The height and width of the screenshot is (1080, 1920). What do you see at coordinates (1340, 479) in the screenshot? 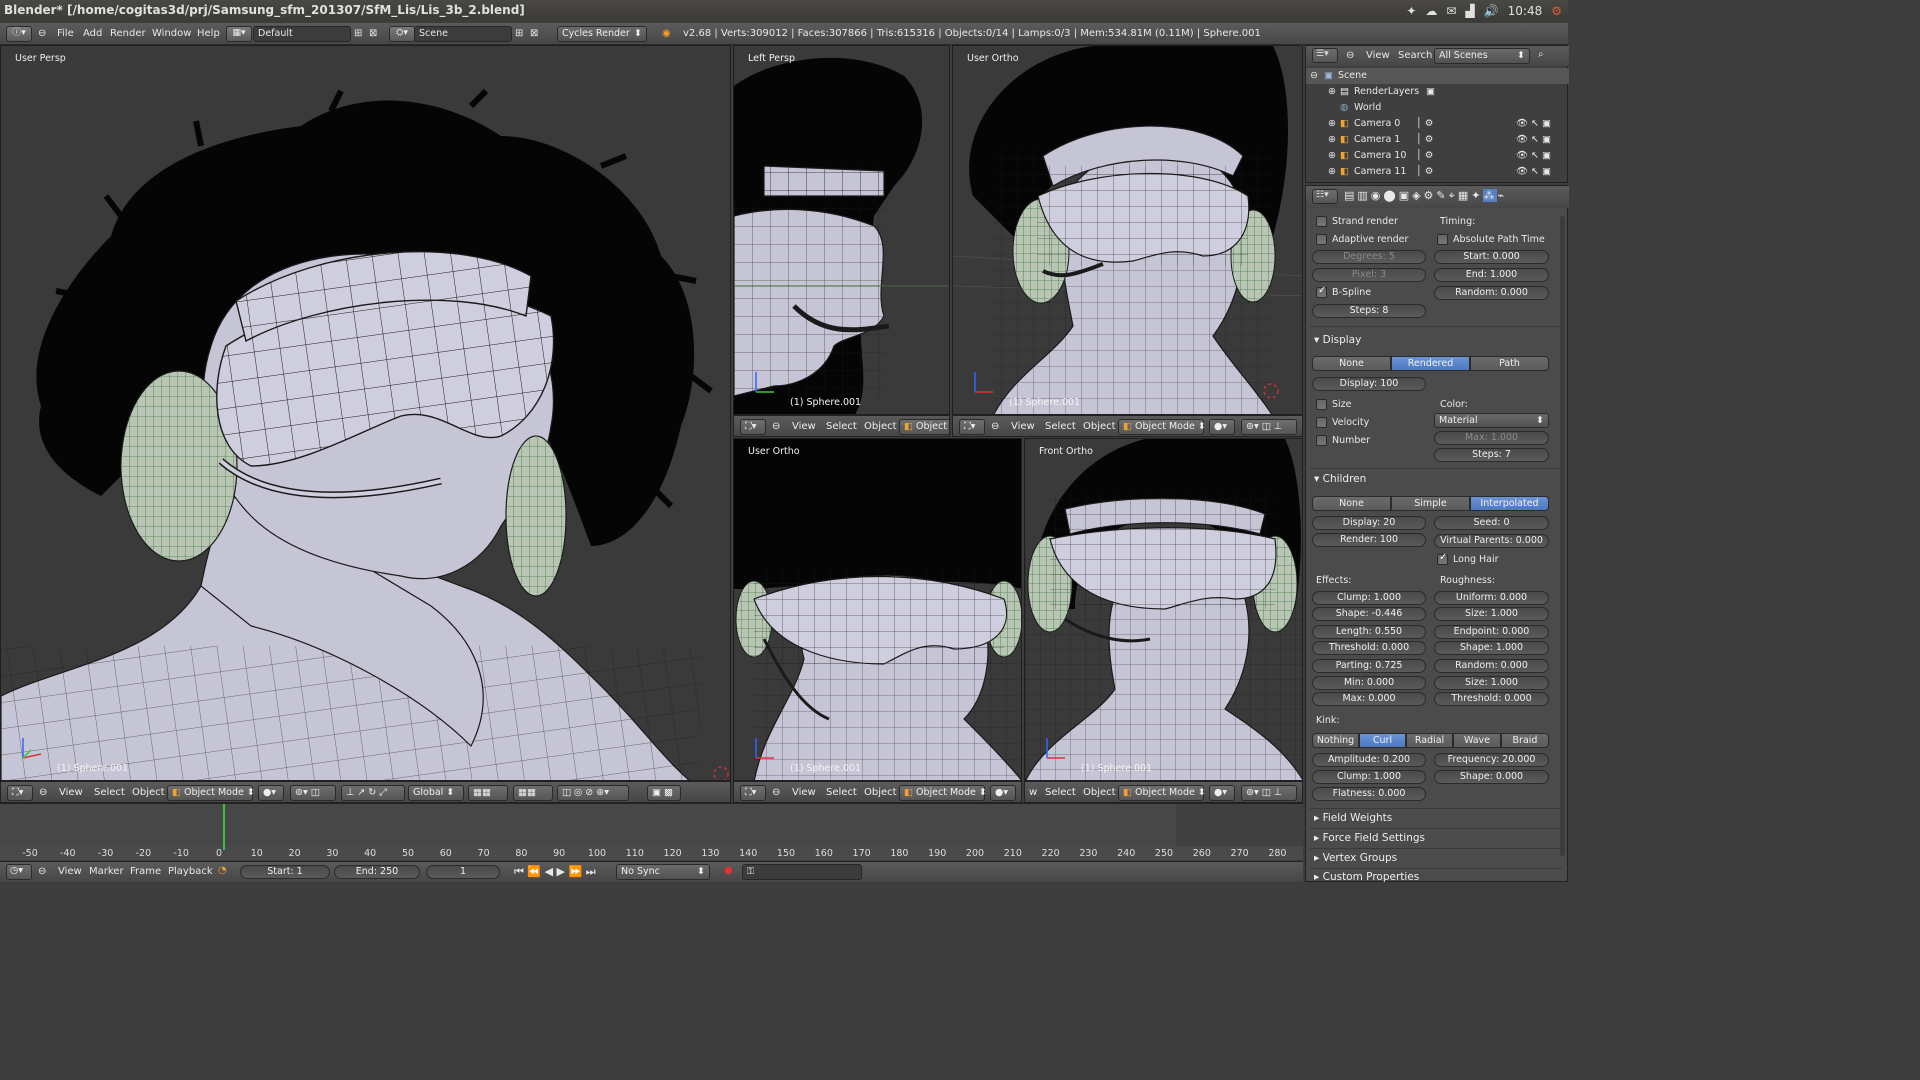
I see `children-section-header: ▾ Children` at bounding box center [1340, 479].